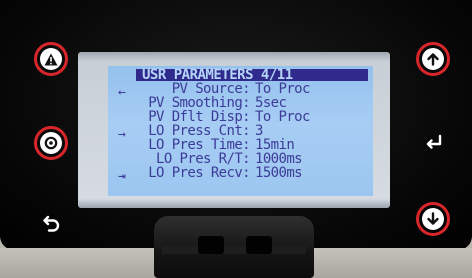  Describe the element at coordinates (252, 75) in the screenshot. I see `screen-header: USR PARAMETERS 4/11` at that location.